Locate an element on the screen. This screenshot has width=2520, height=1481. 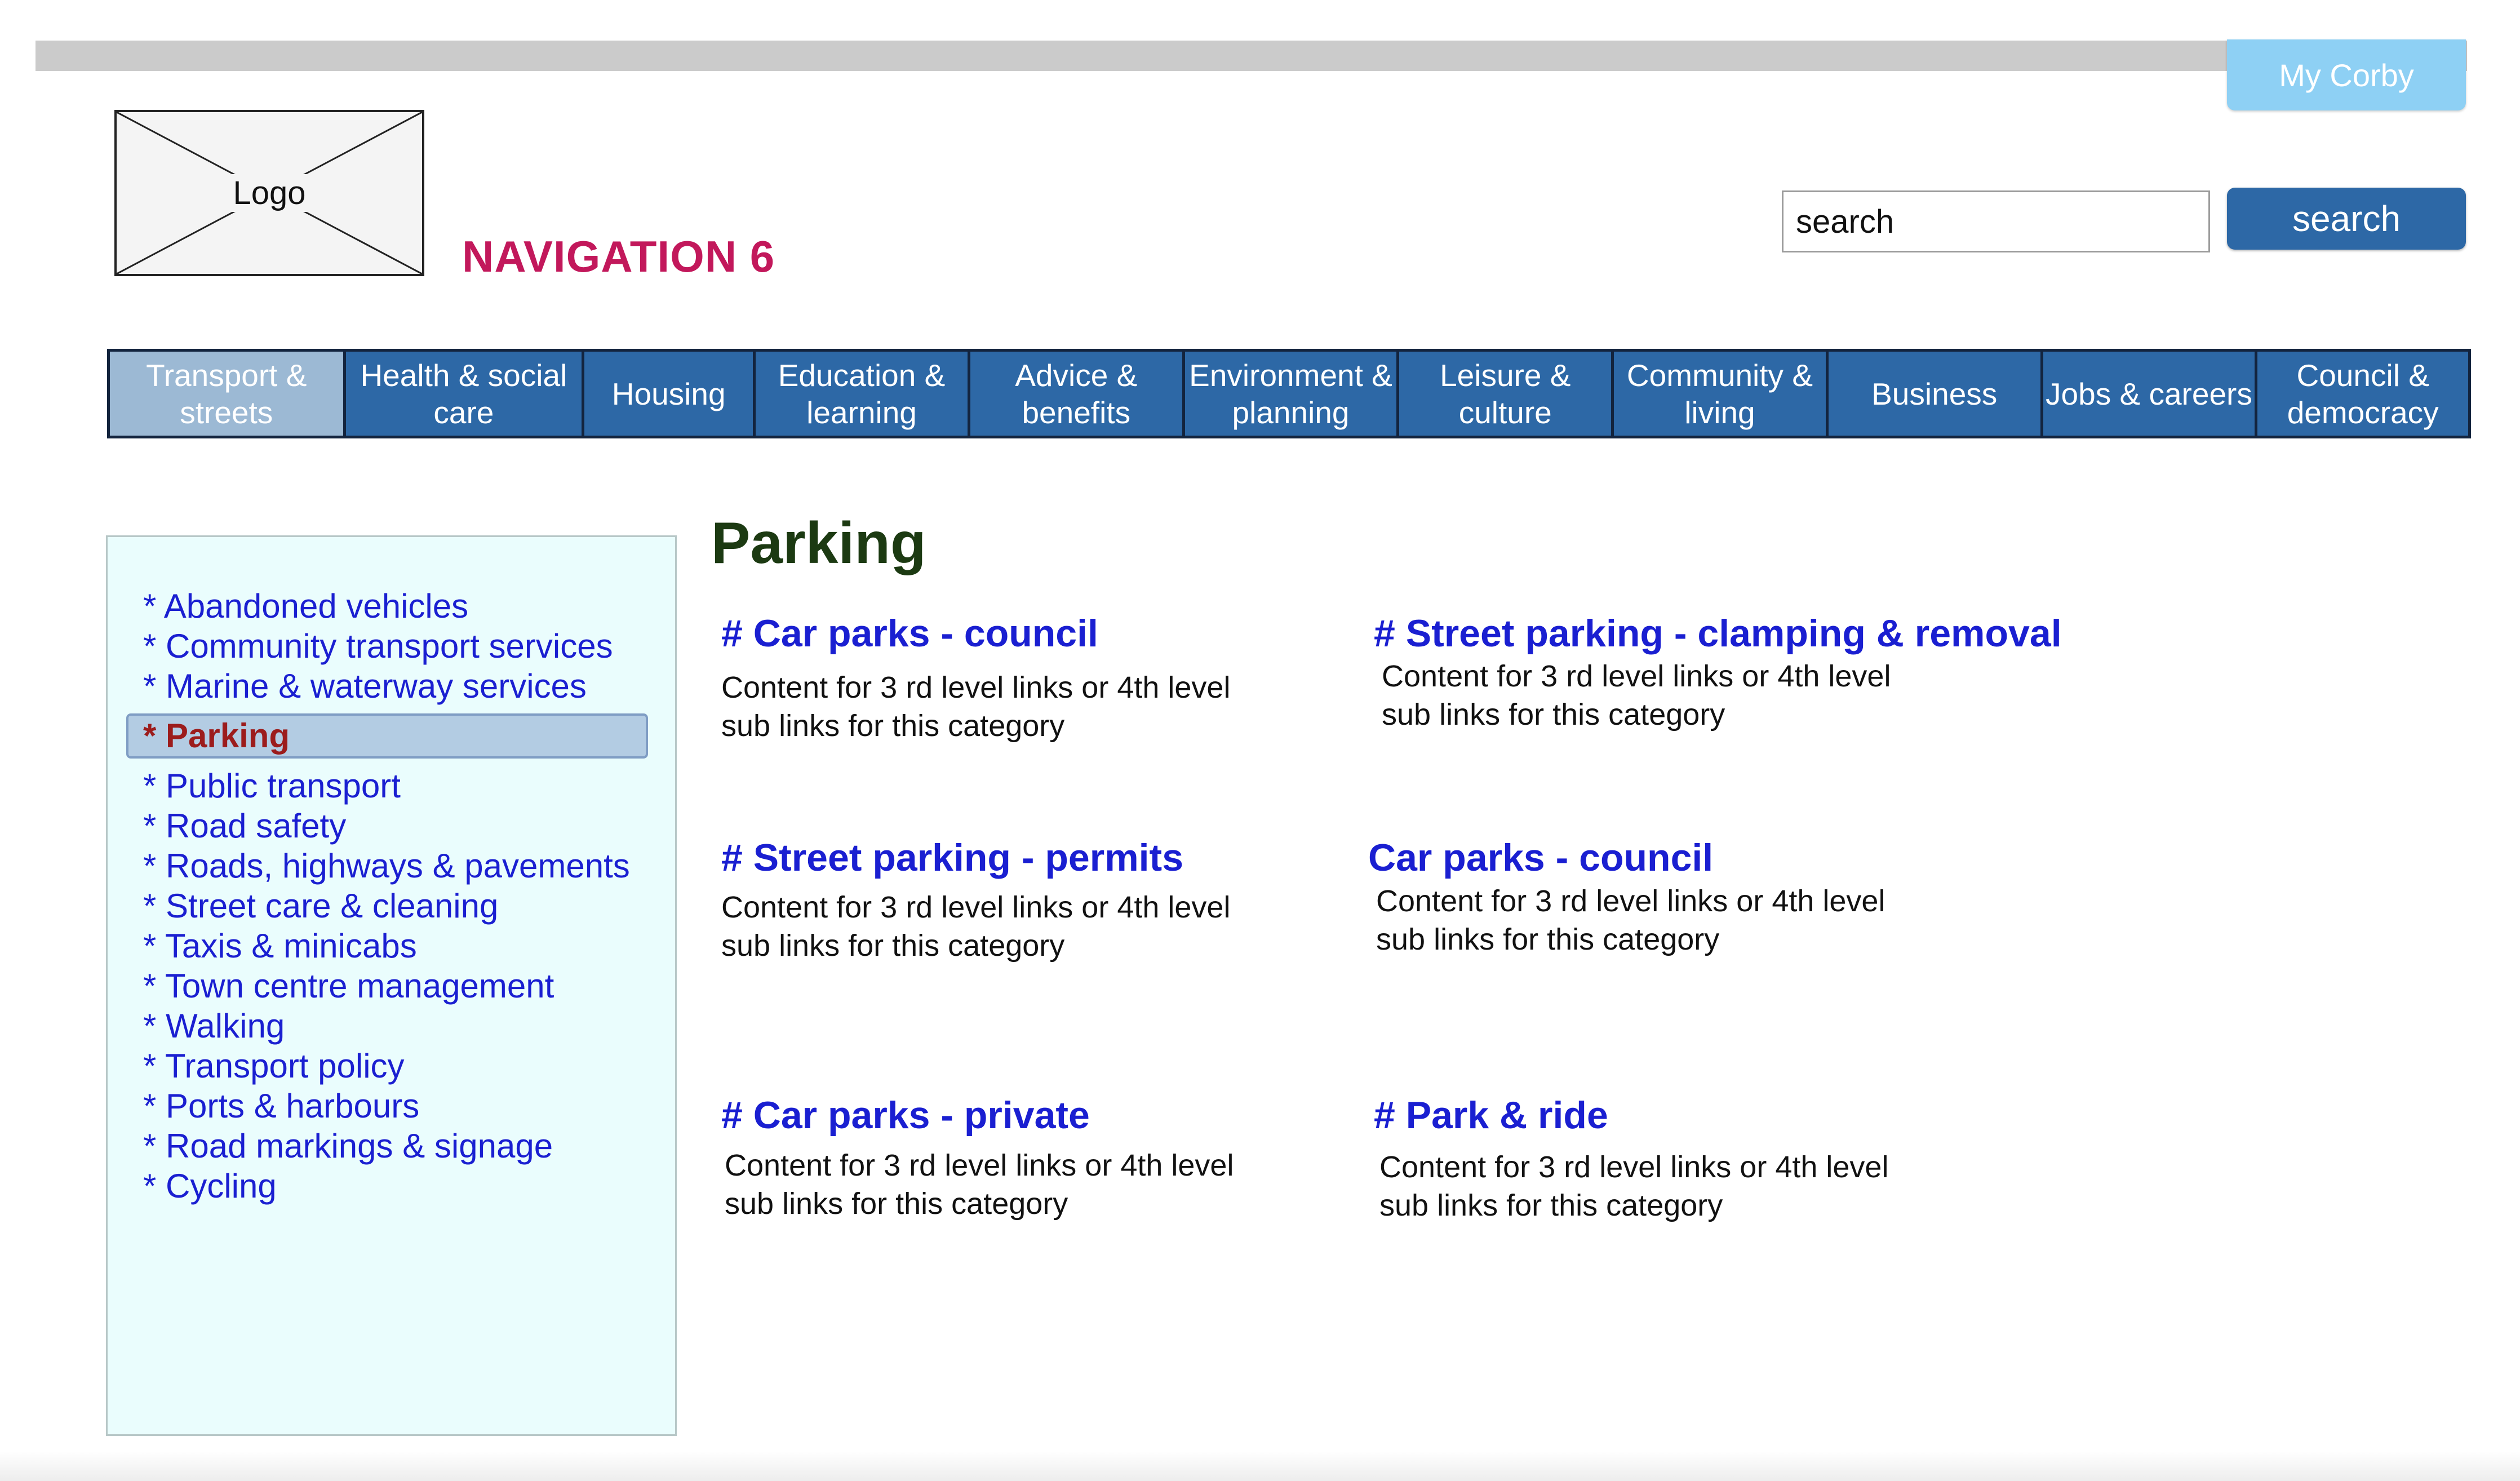
category-link-street-parking-clamping: # Street parking - clamping & removal is located at coordinates (1718, 633).